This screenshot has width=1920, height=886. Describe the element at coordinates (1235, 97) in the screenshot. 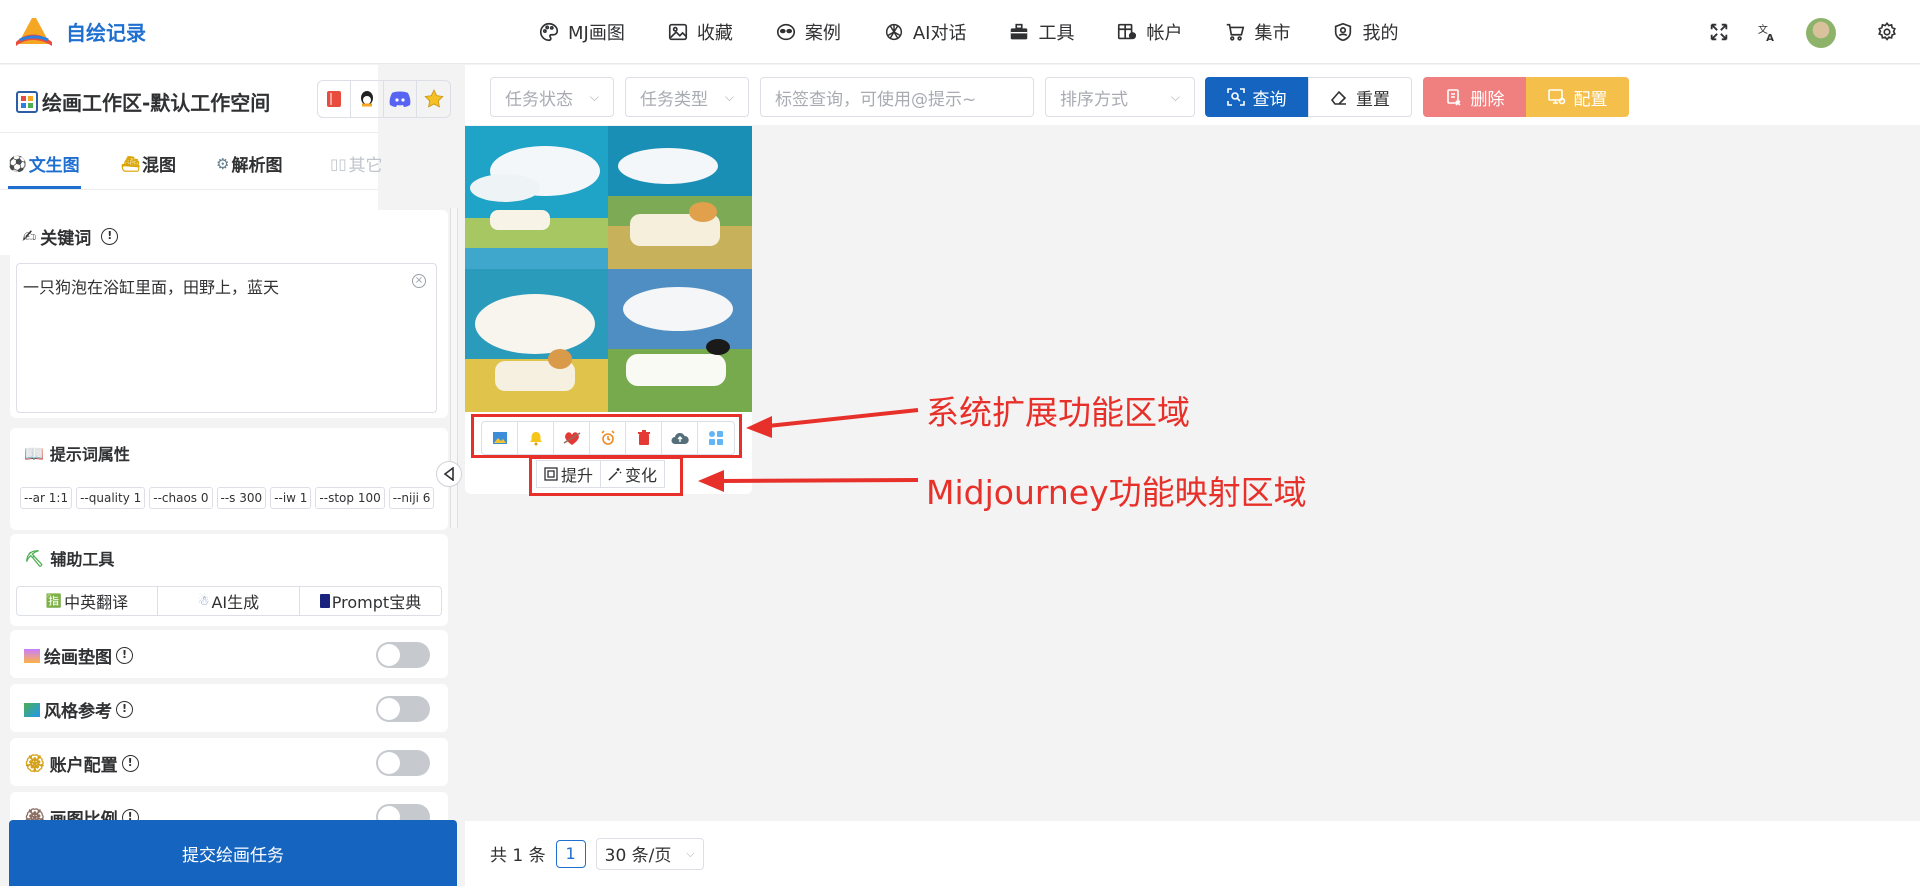

I see `scan-search-icon` at that location.